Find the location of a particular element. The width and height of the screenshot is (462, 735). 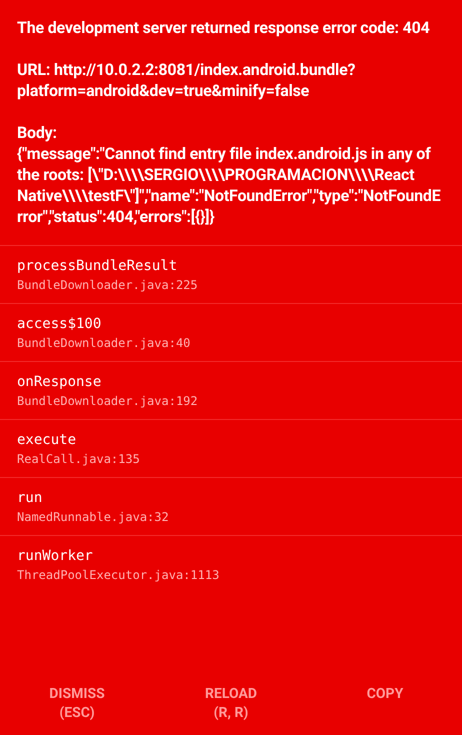

stack-method: execute is located at coordinates (46, 440).